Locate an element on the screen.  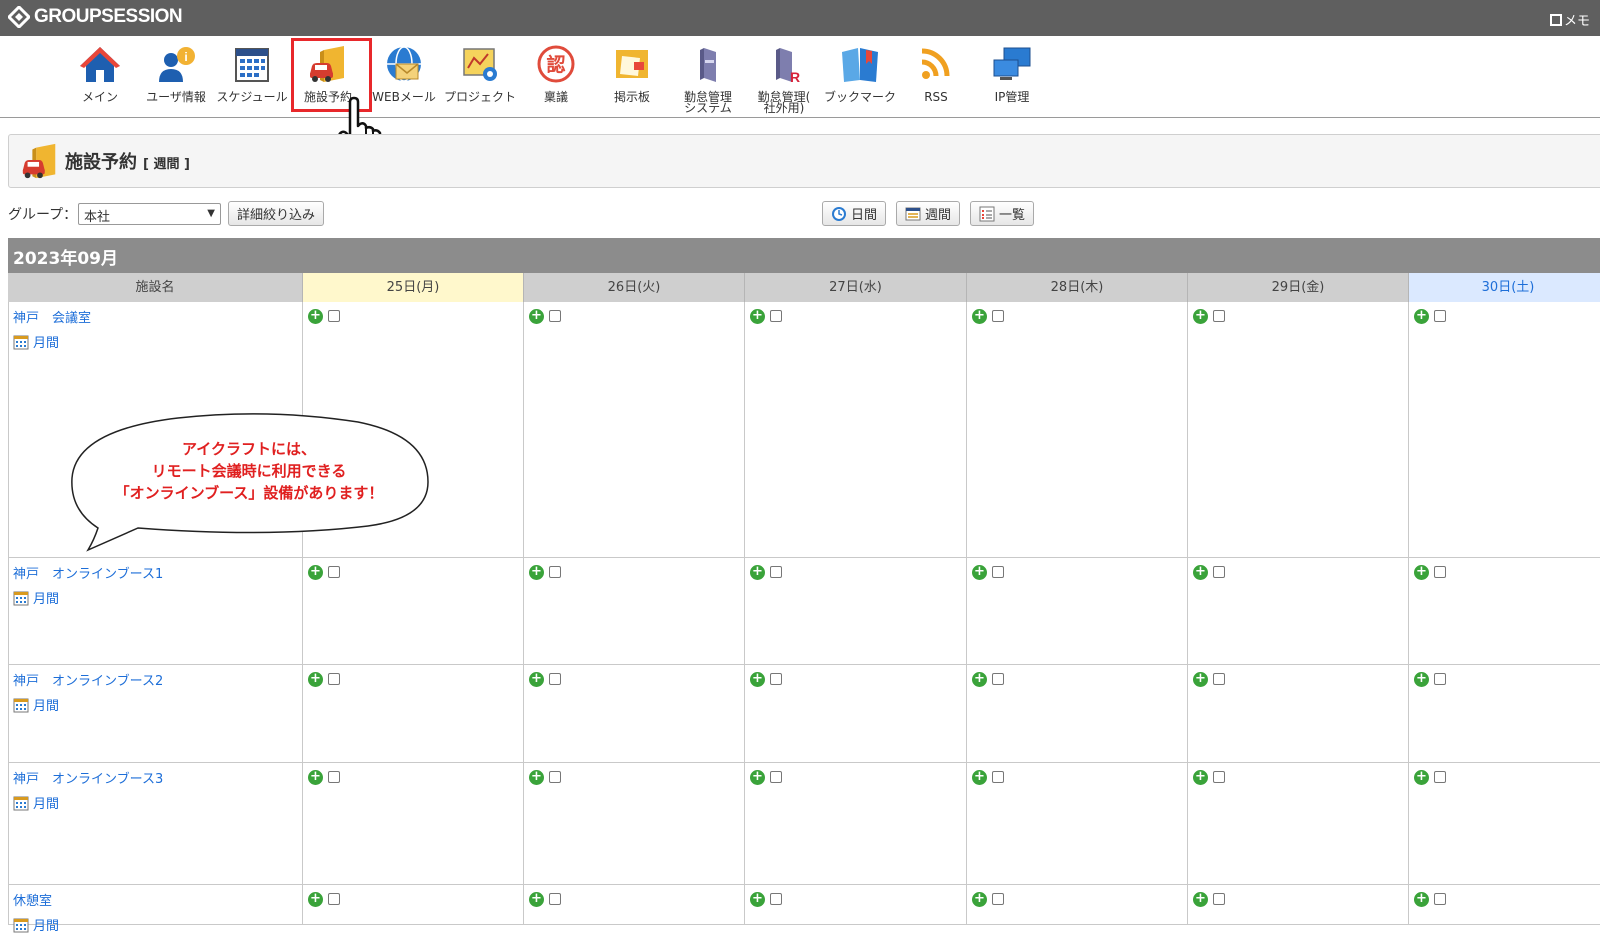
app-bookmark: ブックマーク is located at coordinates (860, 74).